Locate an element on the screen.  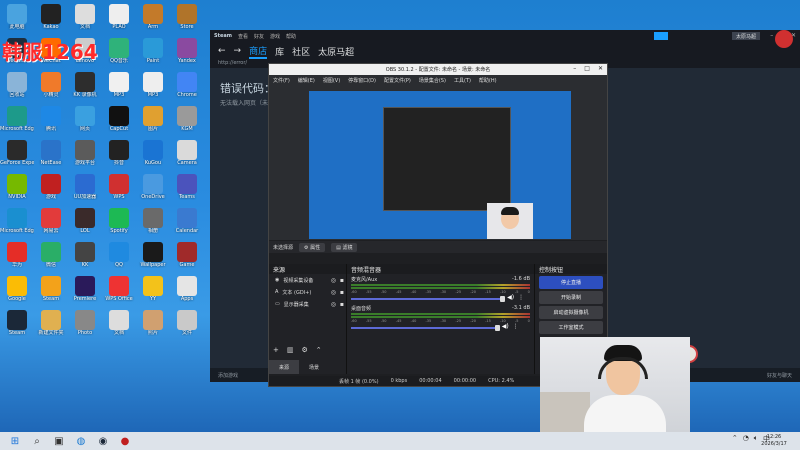
desktop-icon: Spotify is located at coordinates (119, 223).